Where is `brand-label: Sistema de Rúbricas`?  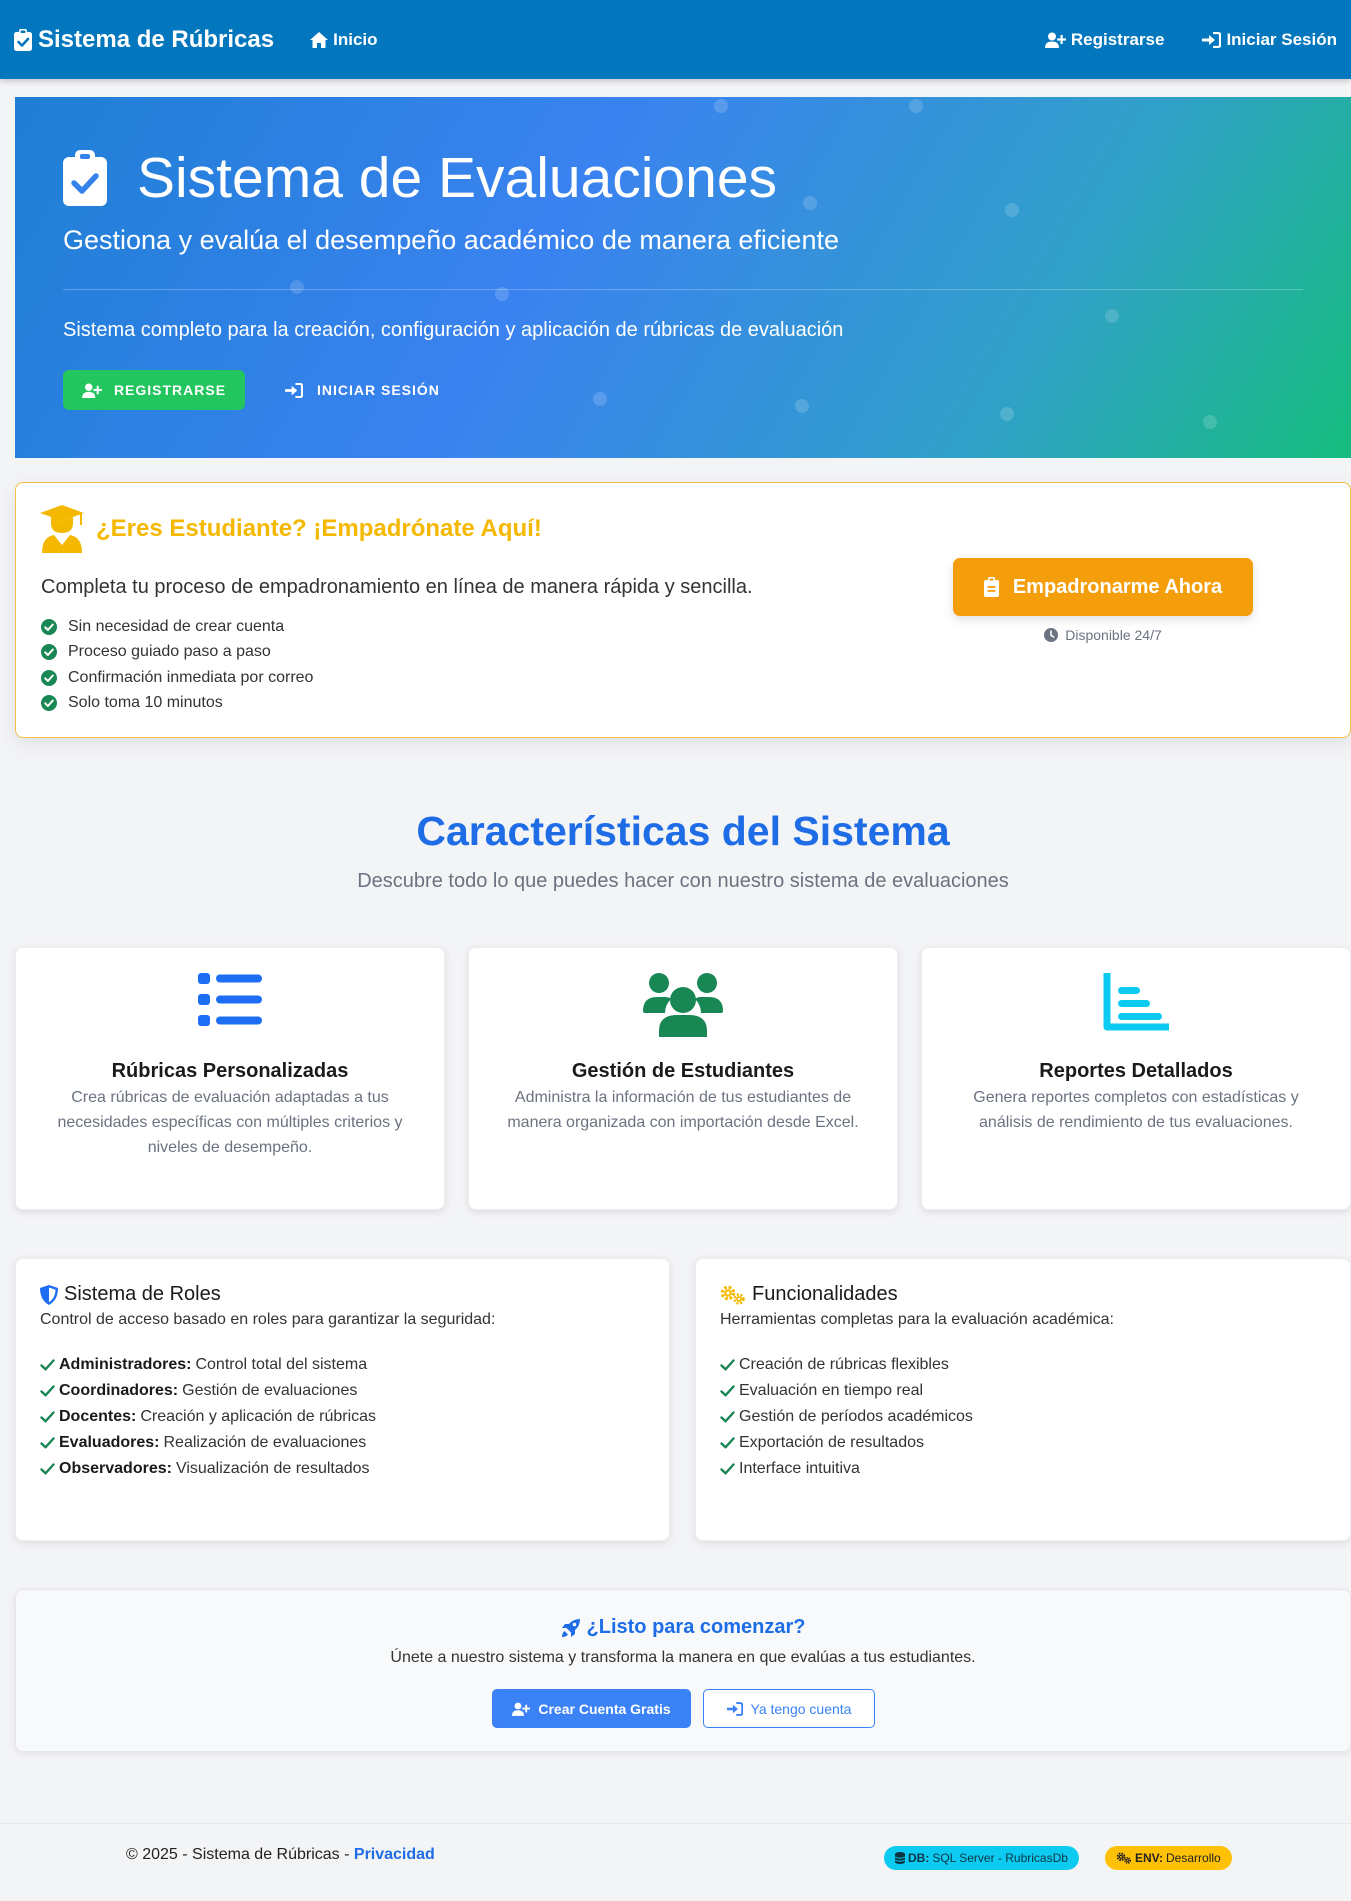
brand-label: Sistema de Rúbricas is located at coordinates (156, 39).